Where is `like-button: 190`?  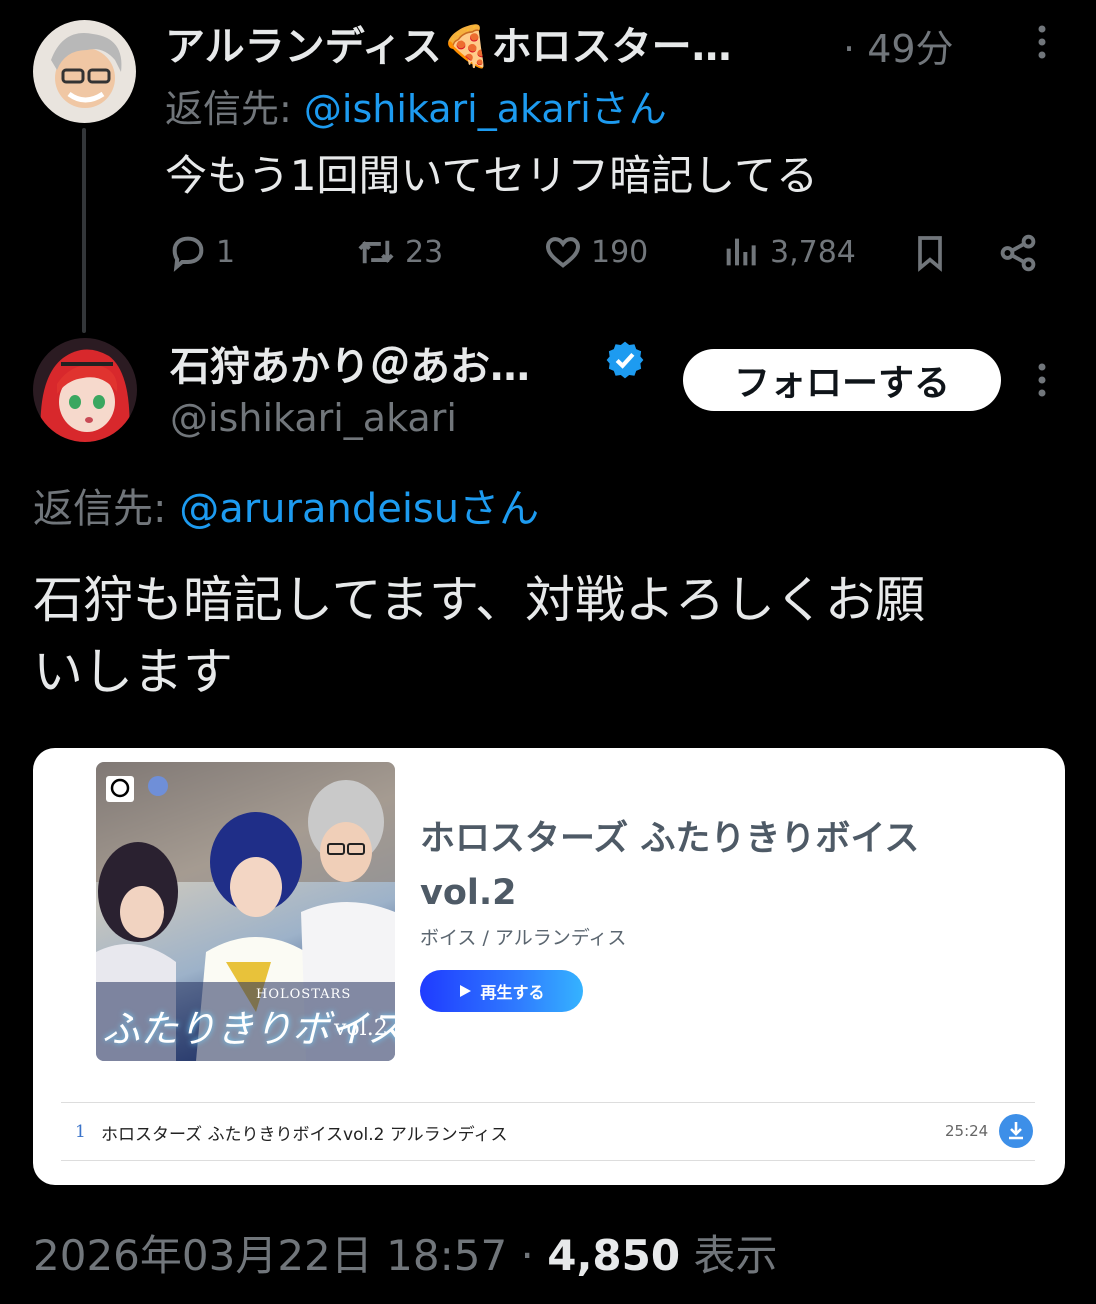
like-button: 190 is located at coordinates (595, 252).